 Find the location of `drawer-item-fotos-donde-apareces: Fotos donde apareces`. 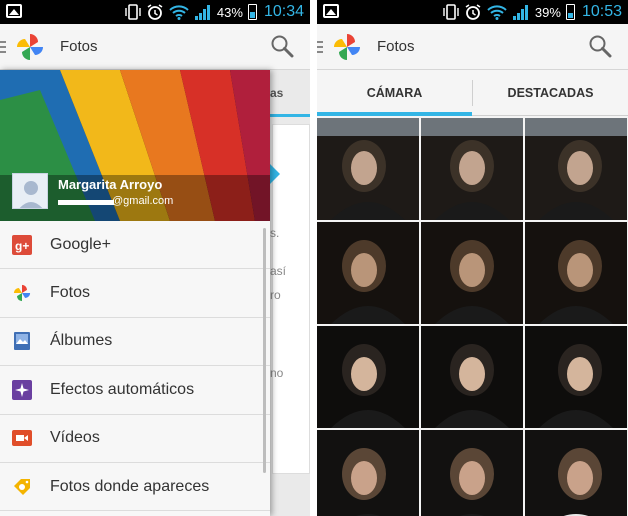

drawer-item-fotos-donde-apareces: Fotos donde apareces is located at coordinates (135, 487).